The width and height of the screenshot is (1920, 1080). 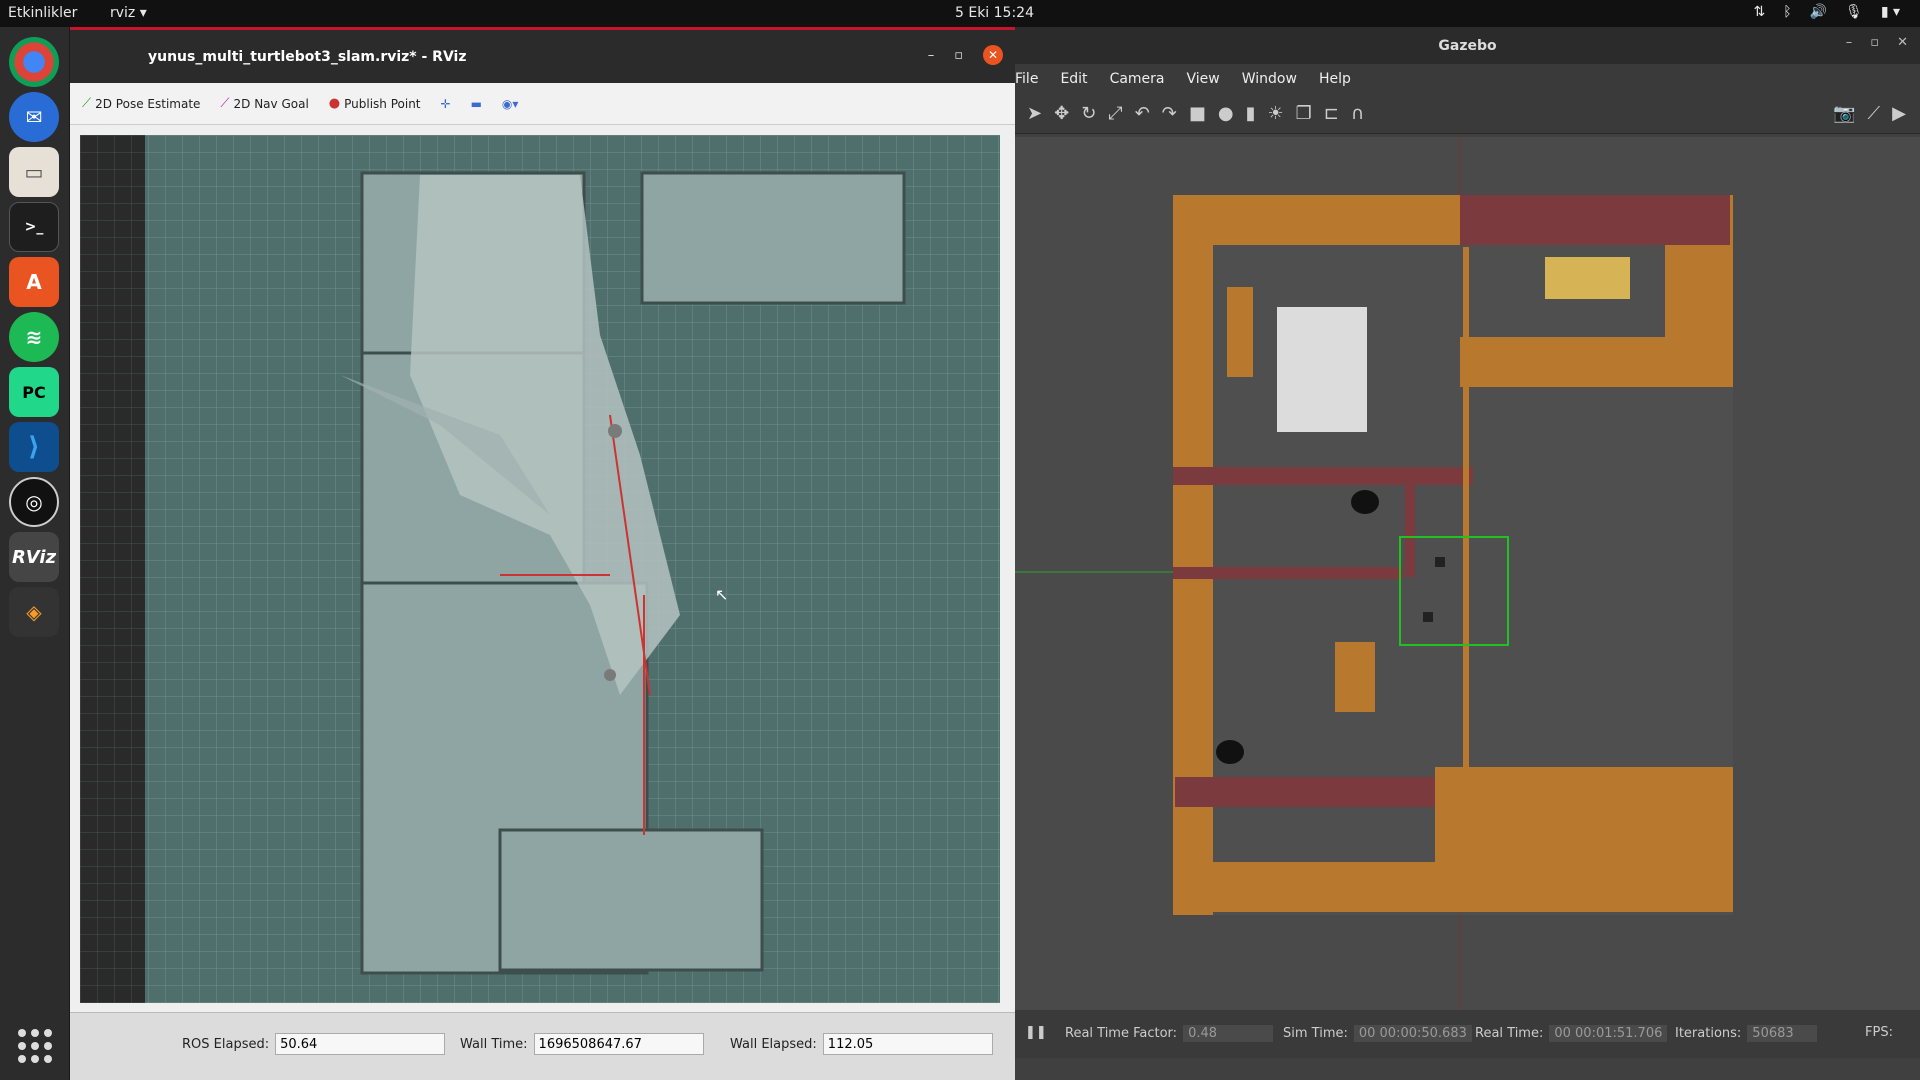 What do you see at coordinates (34, 447) in the screenshot?
I see `vscode-icon: ⟩` at bounding box center [34, 447].